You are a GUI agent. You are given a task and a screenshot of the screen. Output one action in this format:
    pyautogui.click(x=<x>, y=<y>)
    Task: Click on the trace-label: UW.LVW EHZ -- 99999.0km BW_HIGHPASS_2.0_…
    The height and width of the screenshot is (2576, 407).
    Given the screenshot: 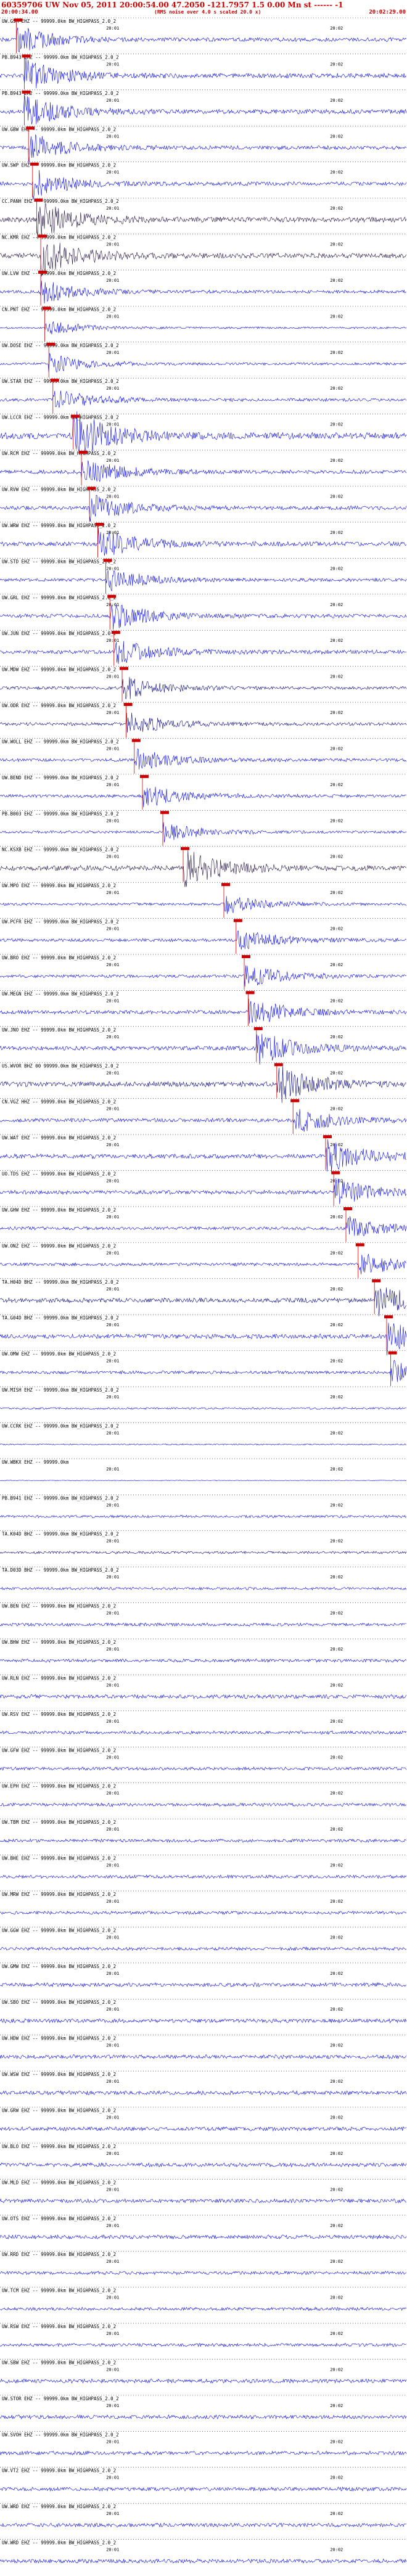 What is the action you would take?
    pyautogui.click(x=59, y=274)
    